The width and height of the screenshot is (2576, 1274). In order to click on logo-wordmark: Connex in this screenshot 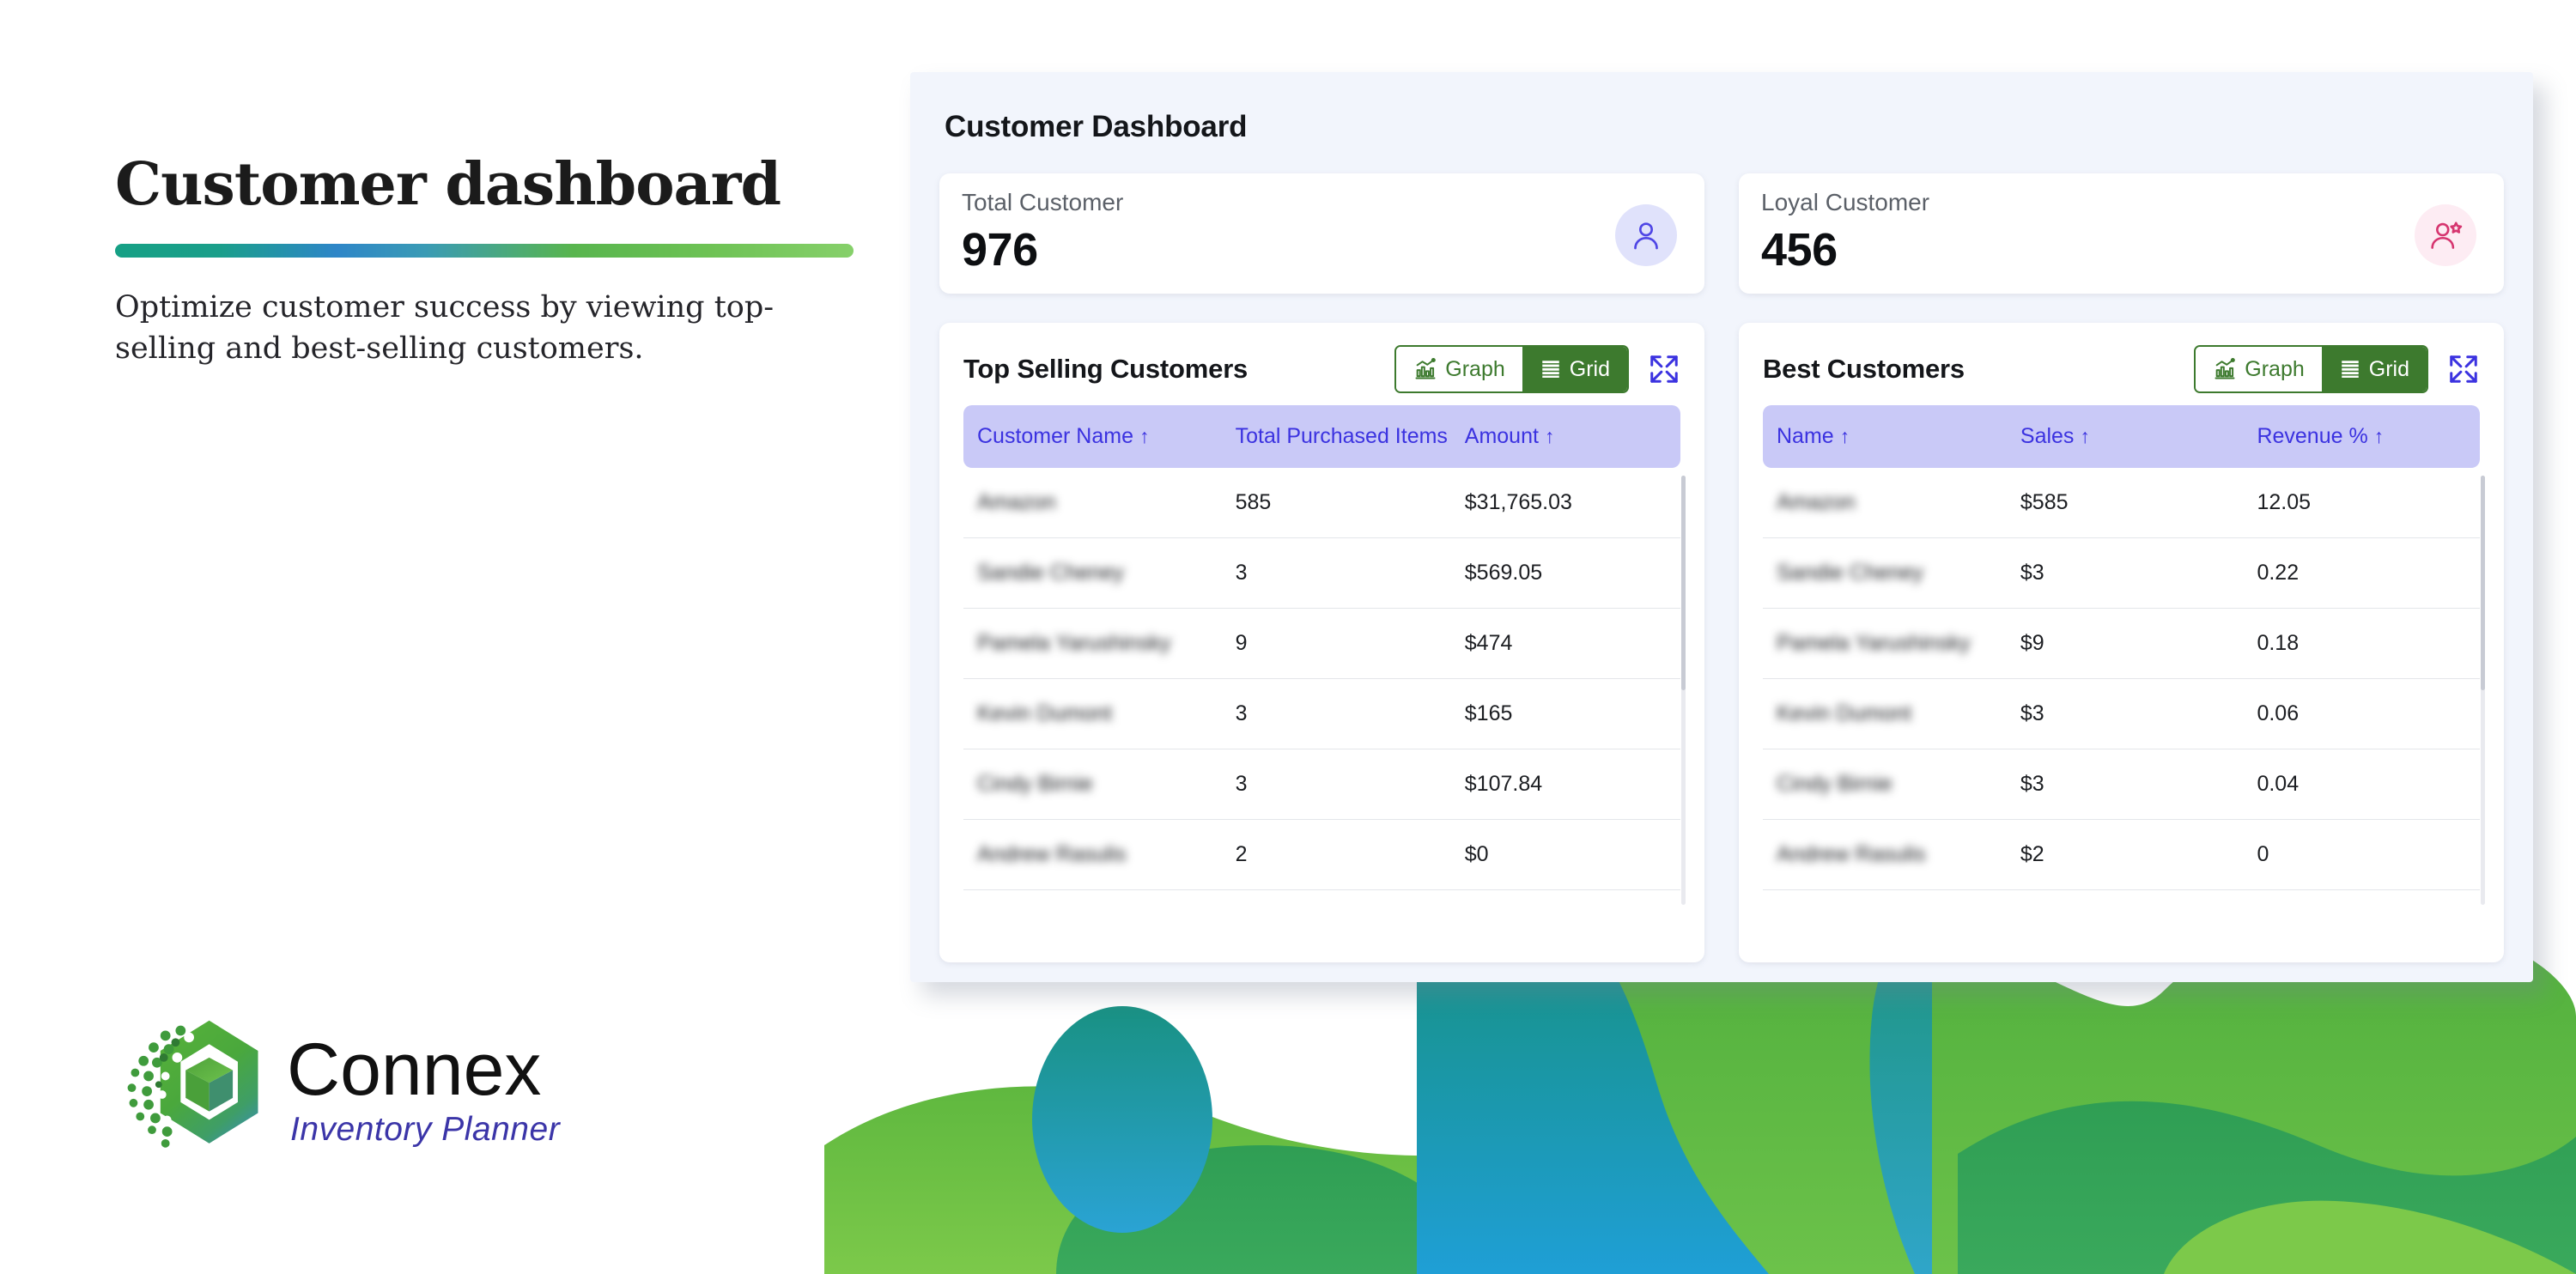, I will do `click(414, 1070)`.